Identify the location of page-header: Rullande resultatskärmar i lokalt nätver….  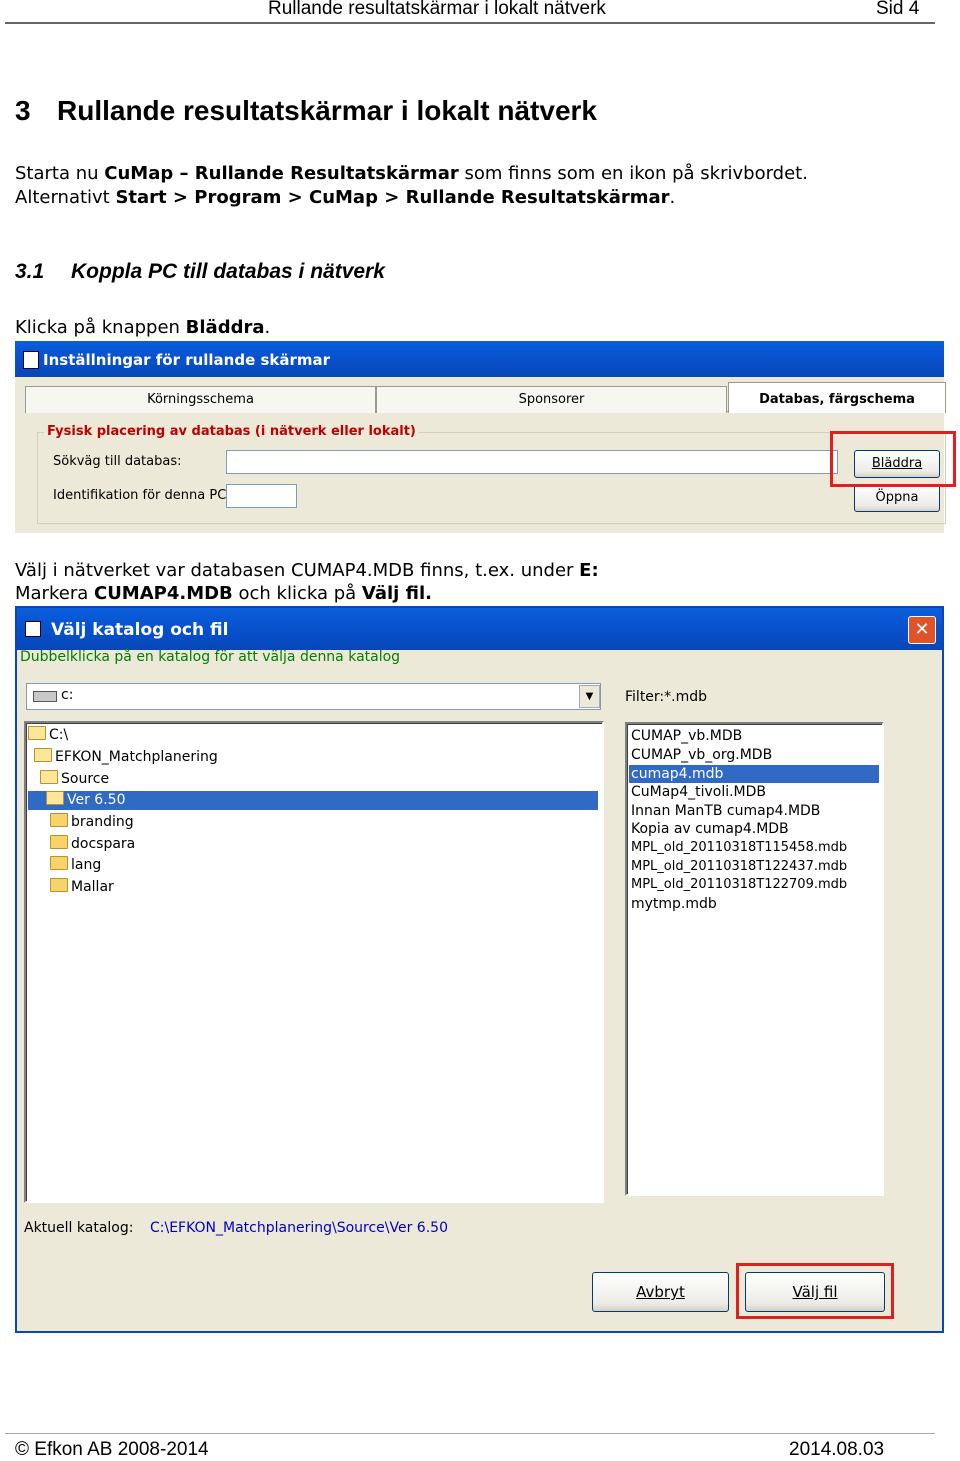
(480, 12).